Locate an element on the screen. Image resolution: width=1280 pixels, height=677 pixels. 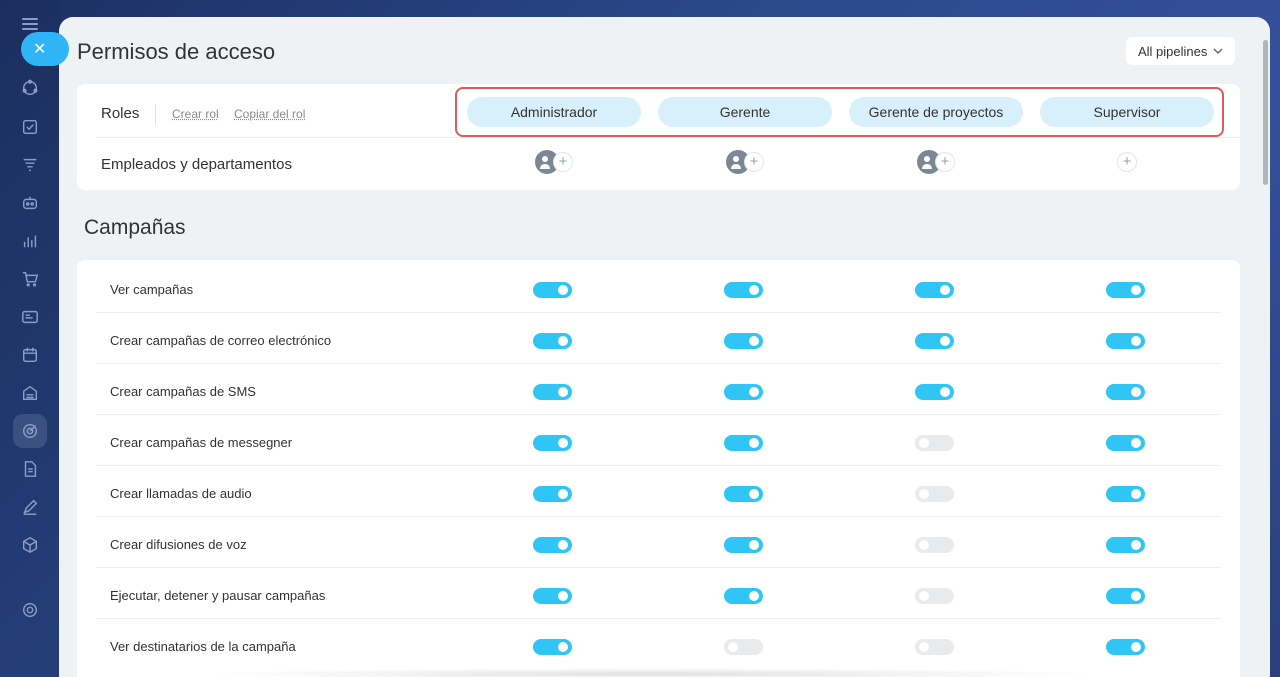
assignees-administrador: + is located at coordinates (557, 163).